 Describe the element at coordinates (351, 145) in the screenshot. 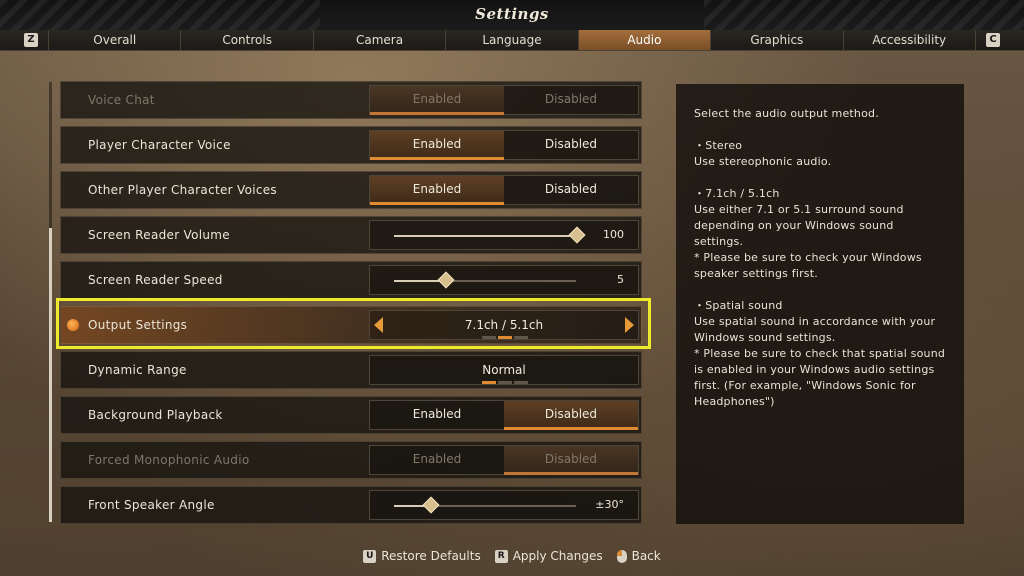

I see `setting-row-player-character-voice: Player Character Voice Enabled Disabled` at that location.